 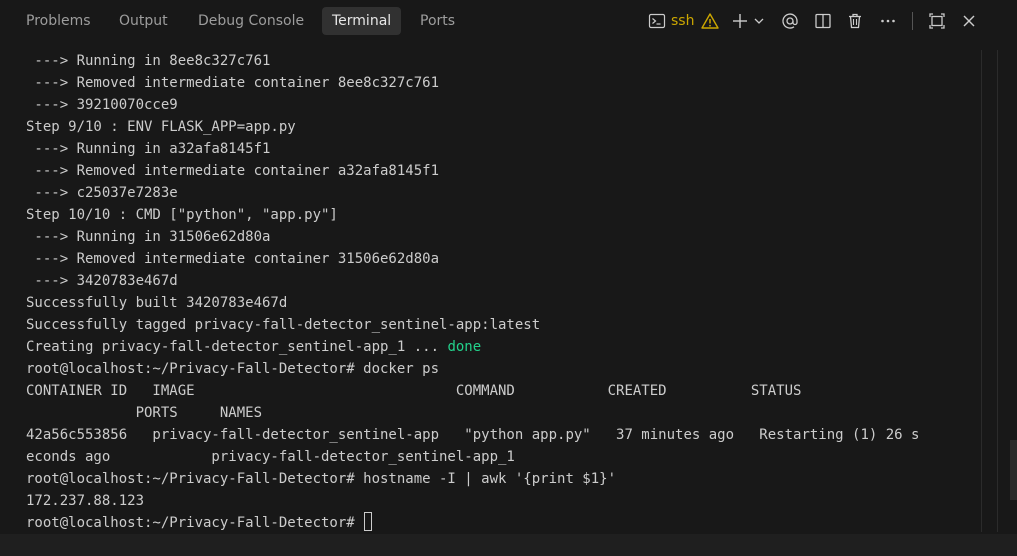 What do you see at coordinates (195, 523) in the screenshot?
I see `terminal-prompt: root@localhost:~/Privacy-Fall-Detector#` at bounding box center [195, 523].